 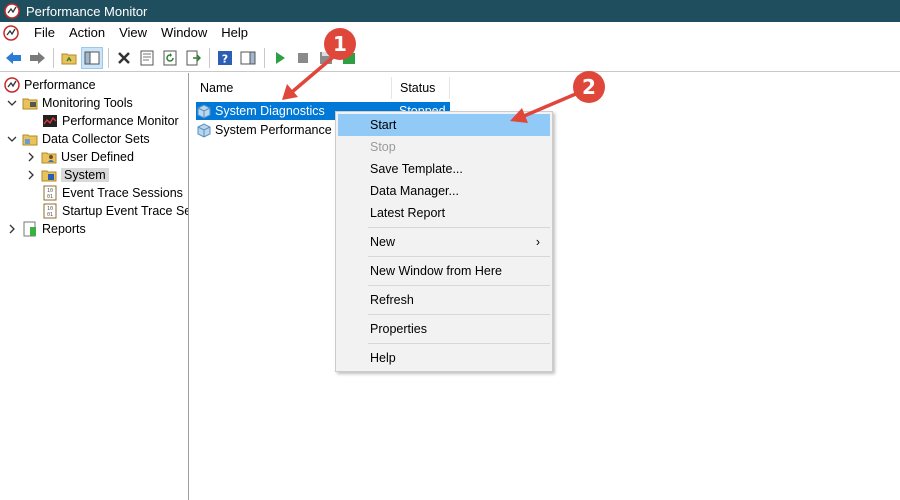 I want to click on menu-item-new-window-from-here: New Window from Here, so click(x=444, y=271).